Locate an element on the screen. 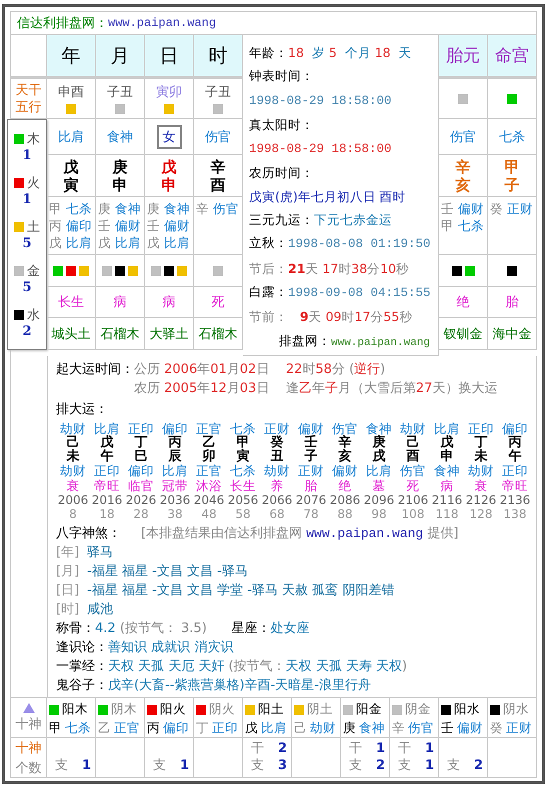 The height and width of the screenshot is (792, 547). luck-year: 2066 is located at coordinates (277, 500).